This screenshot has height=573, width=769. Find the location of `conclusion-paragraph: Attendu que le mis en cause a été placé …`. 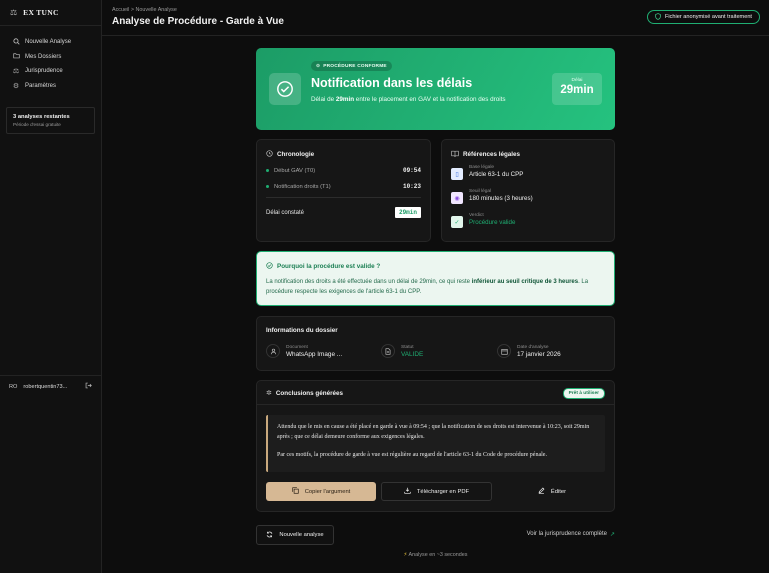

conclusion-paragraph: Attendu que le mis en cause a été placé … is located at coordinates (433, 432).